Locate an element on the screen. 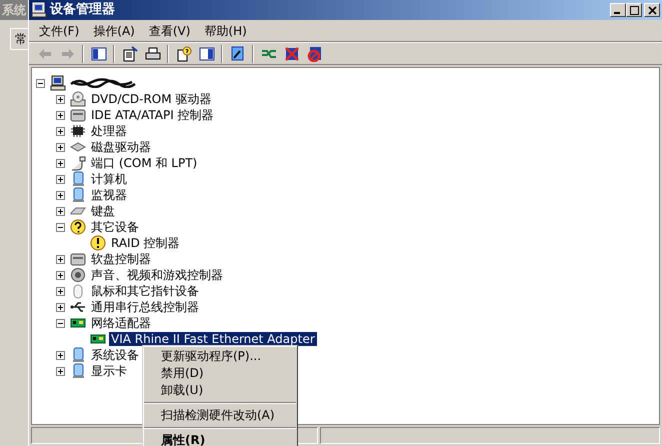 The image size is (662, 446). minimize-icon is located at coordinates (617, 13).